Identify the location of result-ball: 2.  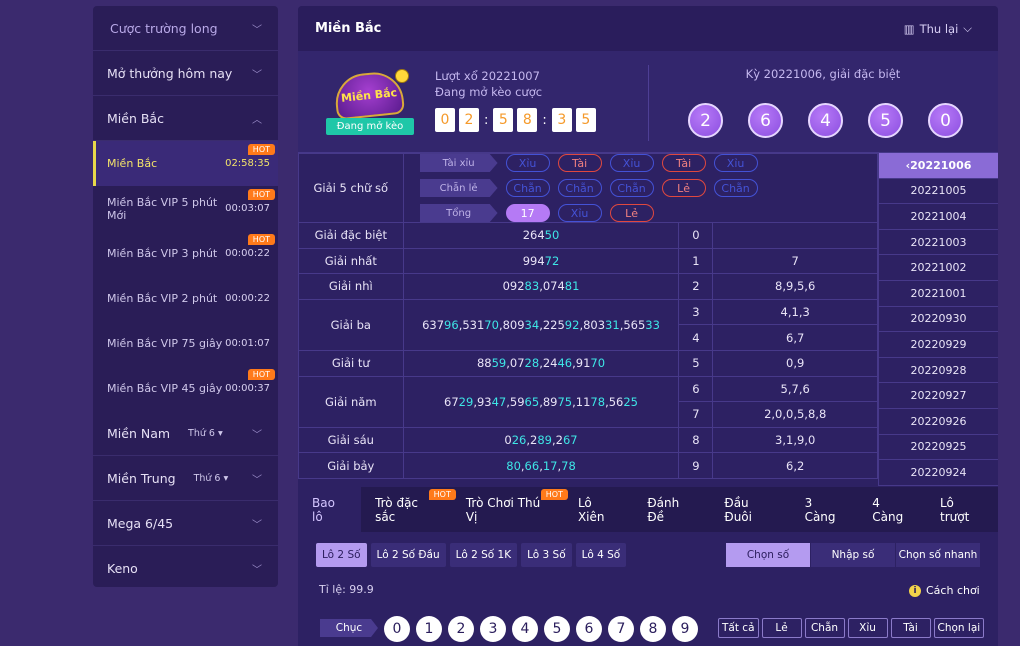
(705, 120).